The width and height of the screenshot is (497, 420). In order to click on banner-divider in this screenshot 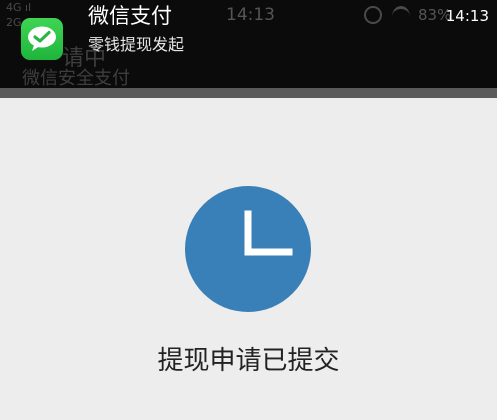, I will do `click(248, 93)`.